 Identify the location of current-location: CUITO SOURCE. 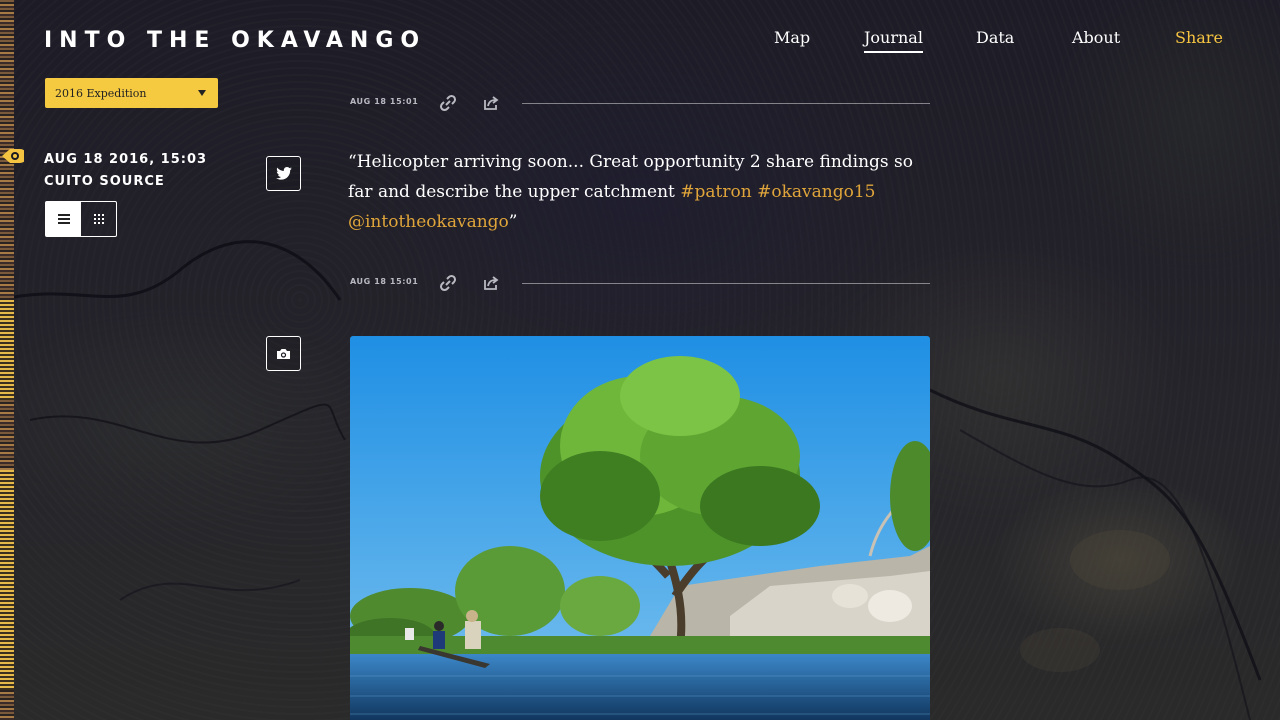
(104, 181).